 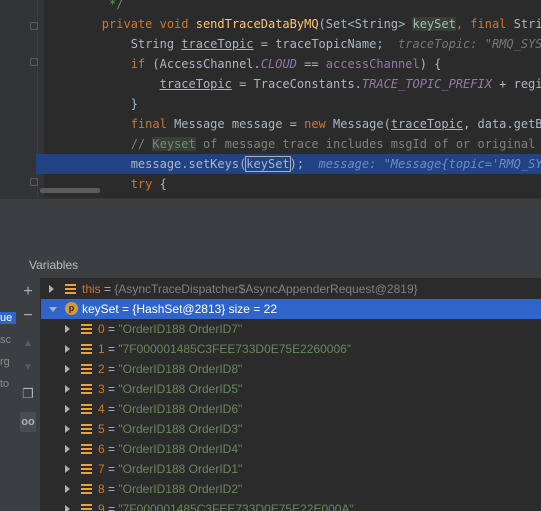 I want to click on panel-splitter, so click(x=270, y=210).